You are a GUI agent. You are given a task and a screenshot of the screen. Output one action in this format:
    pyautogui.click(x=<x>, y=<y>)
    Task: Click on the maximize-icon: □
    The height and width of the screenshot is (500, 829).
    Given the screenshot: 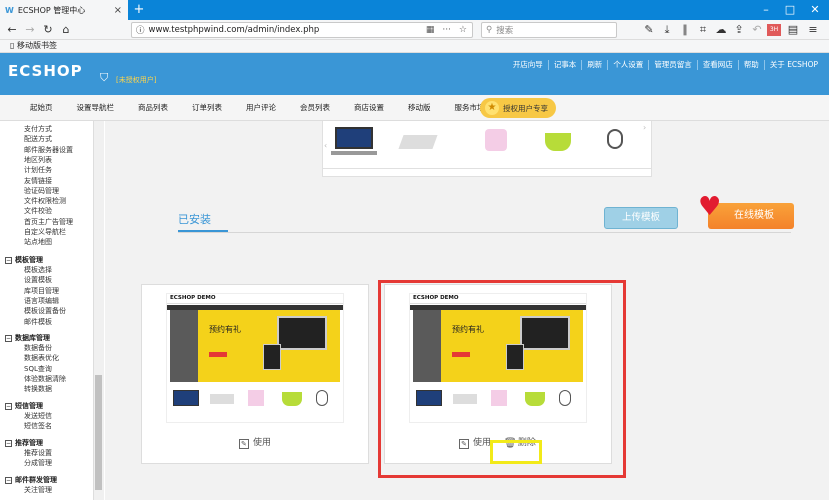 What is the action you would take?
    pyautogui.click(x=790, y=10)
    